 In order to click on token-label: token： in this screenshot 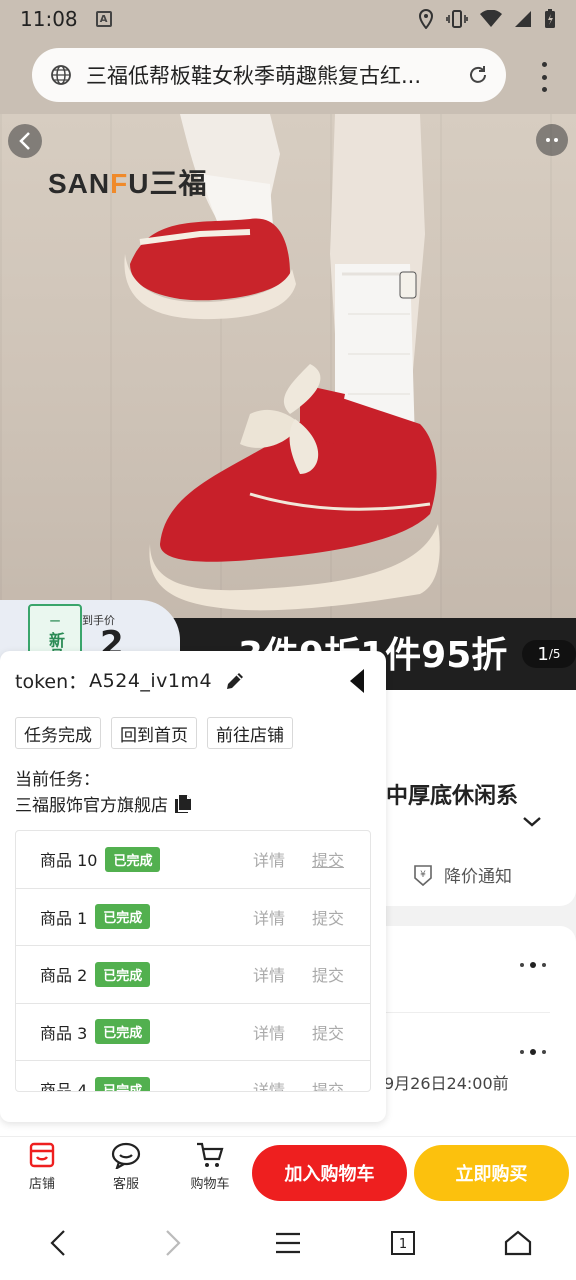, I will do `click(51, 682)`.